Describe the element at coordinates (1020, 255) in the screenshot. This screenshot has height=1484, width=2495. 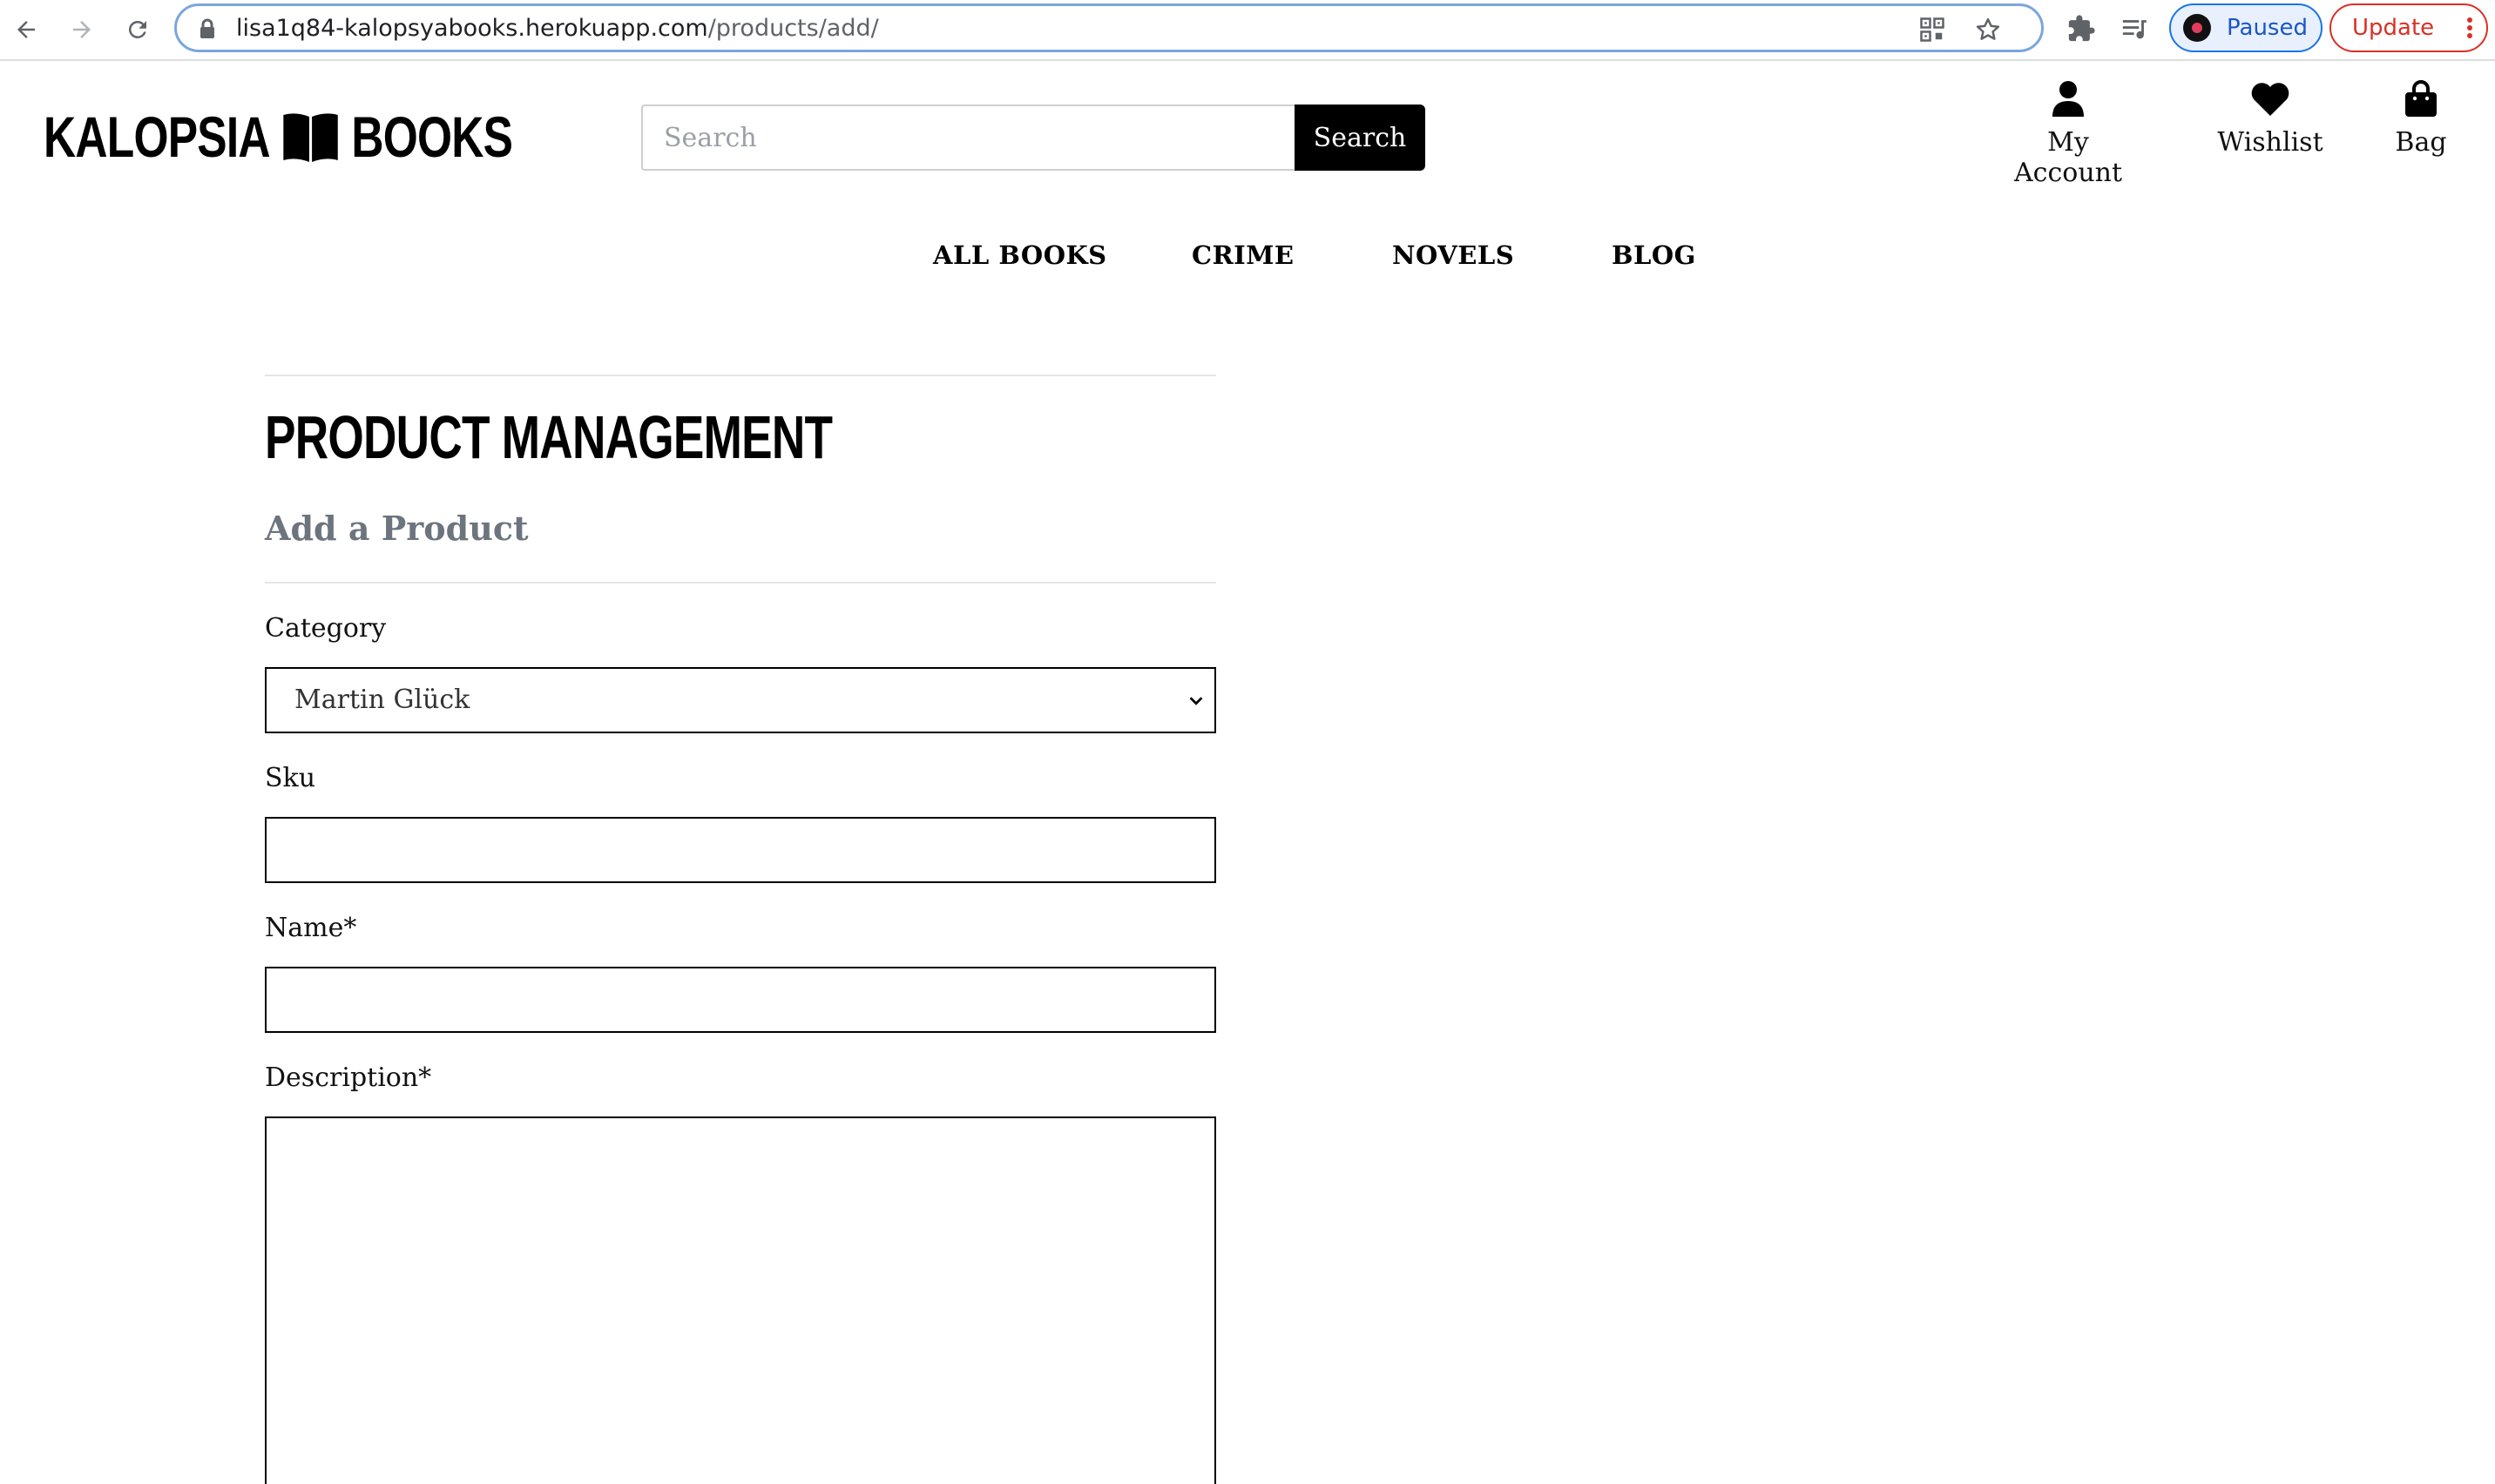
I see `nav-all-books: ALL BOOKS` at that location.